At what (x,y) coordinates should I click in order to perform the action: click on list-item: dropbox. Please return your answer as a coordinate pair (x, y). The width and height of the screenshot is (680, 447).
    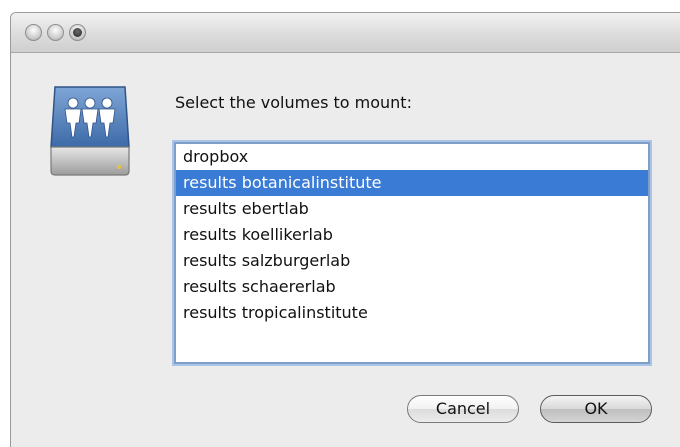
    Looking at the image, I should click on (412, 157).